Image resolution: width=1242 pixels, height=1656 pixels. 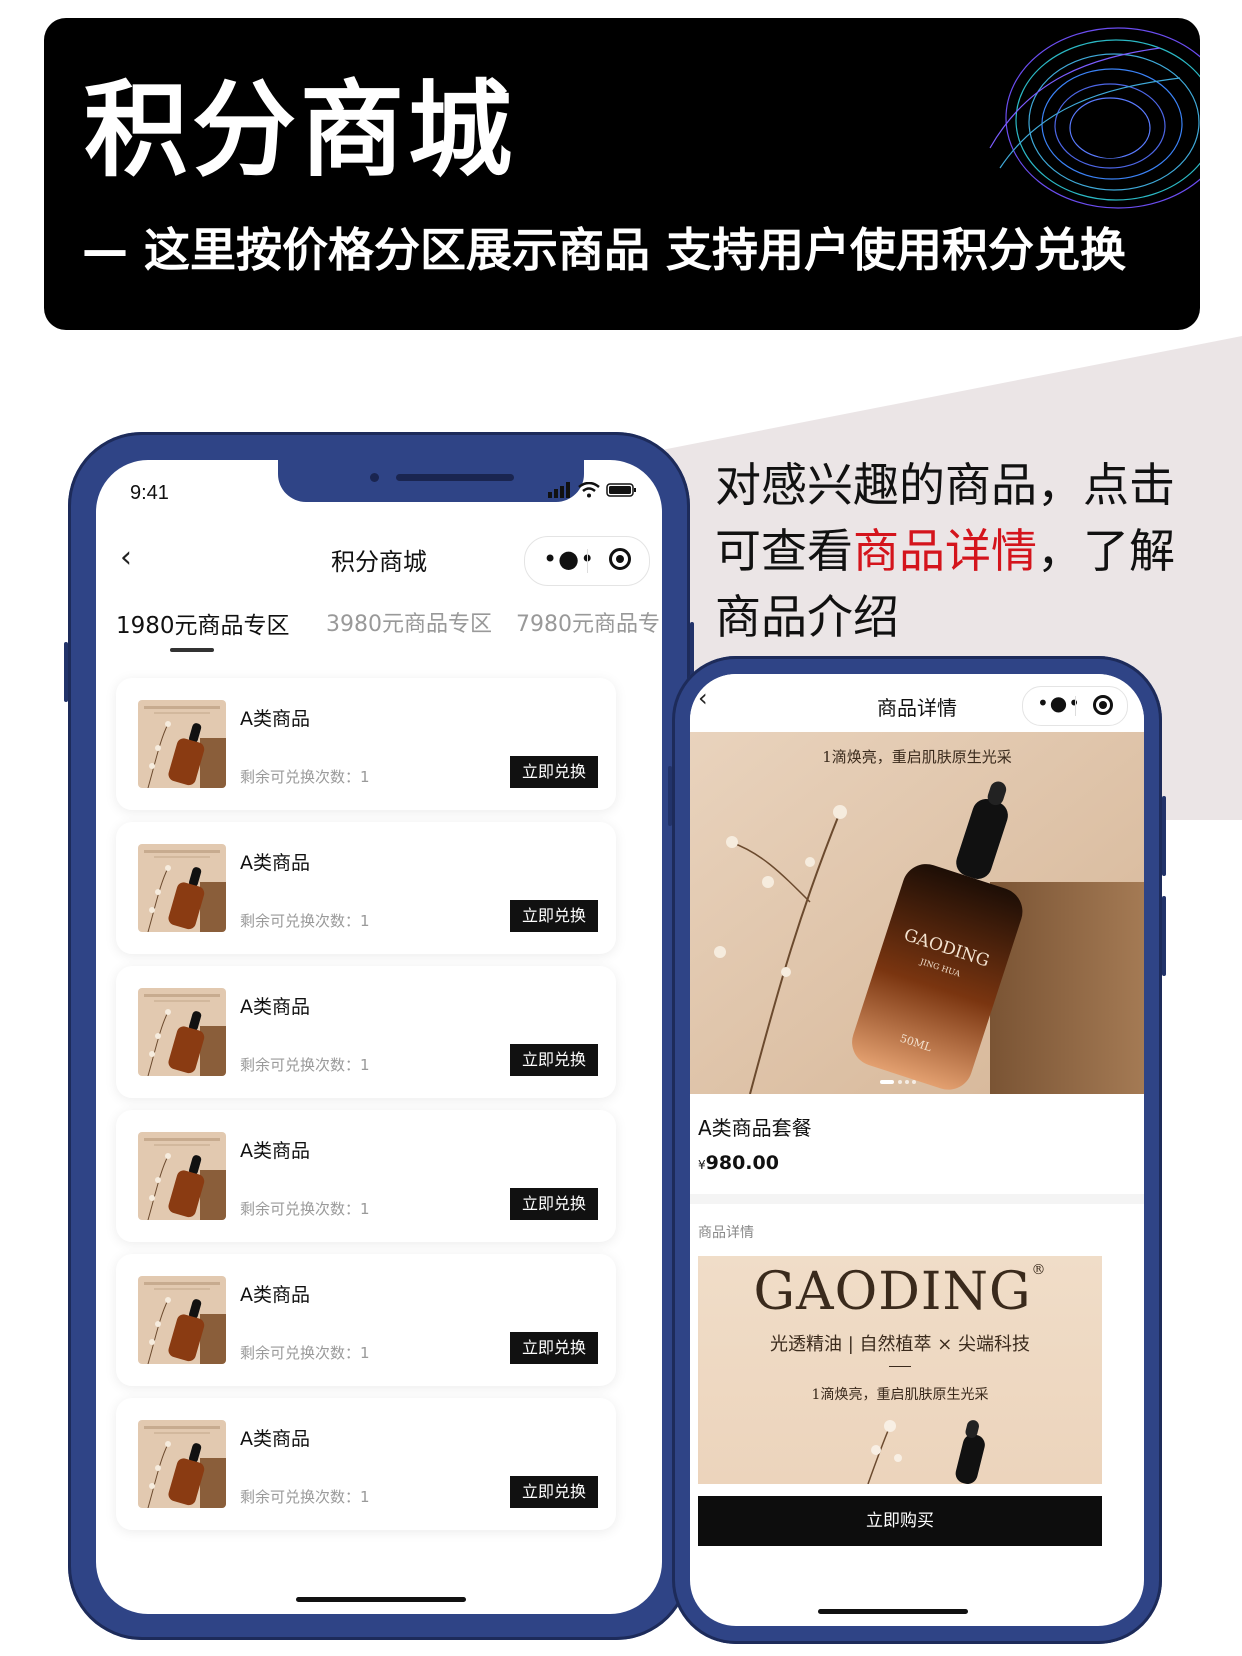 I want to click on tab-7980: 7980元商品专区, so click(x=589, y=622).